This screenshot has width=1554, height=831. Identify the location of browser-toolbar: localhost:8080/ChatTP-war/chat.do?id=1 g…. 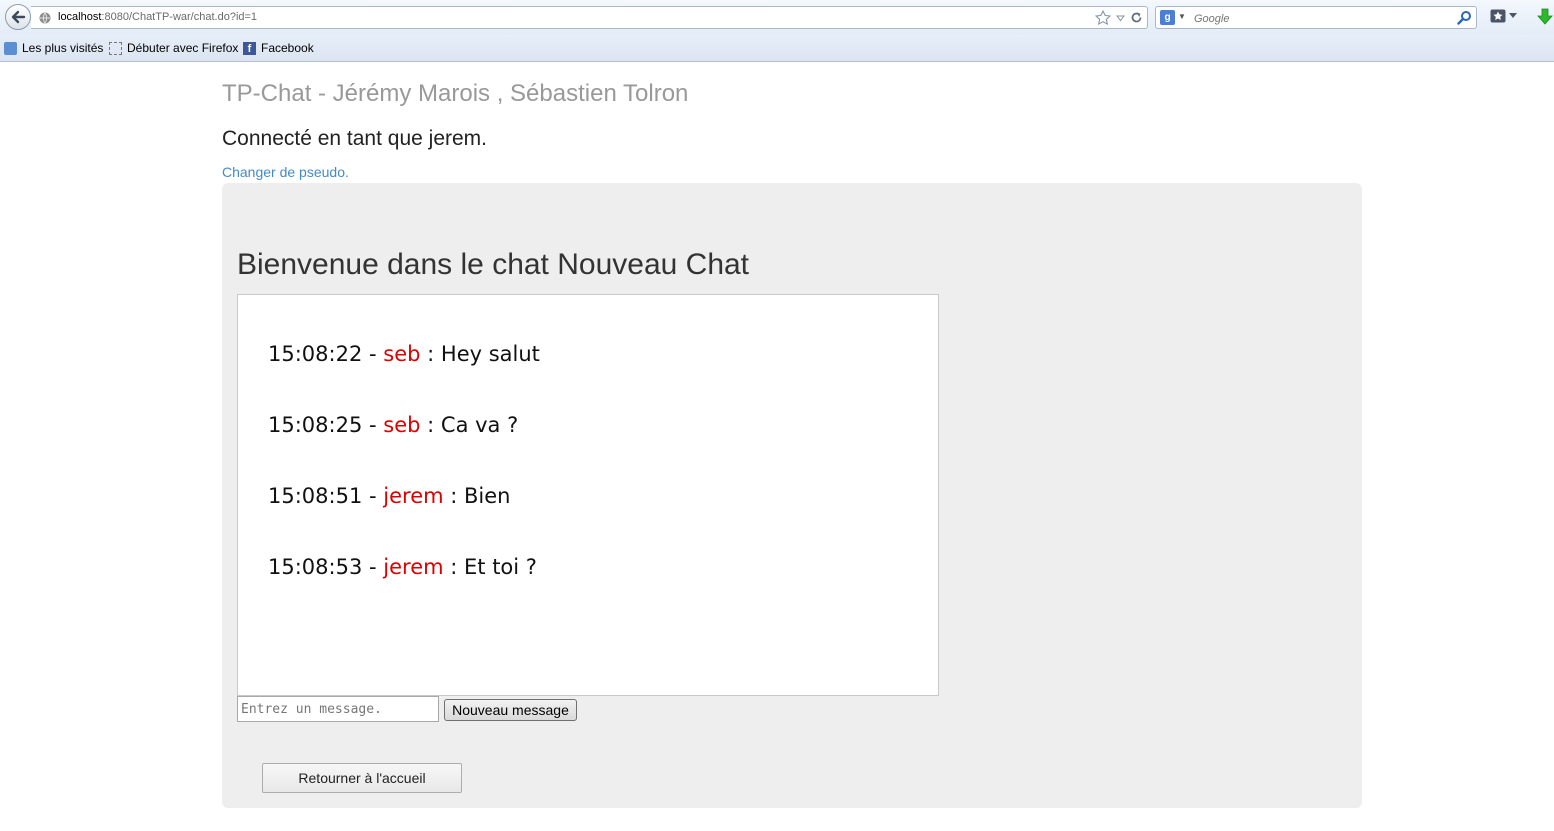
(777, 17).